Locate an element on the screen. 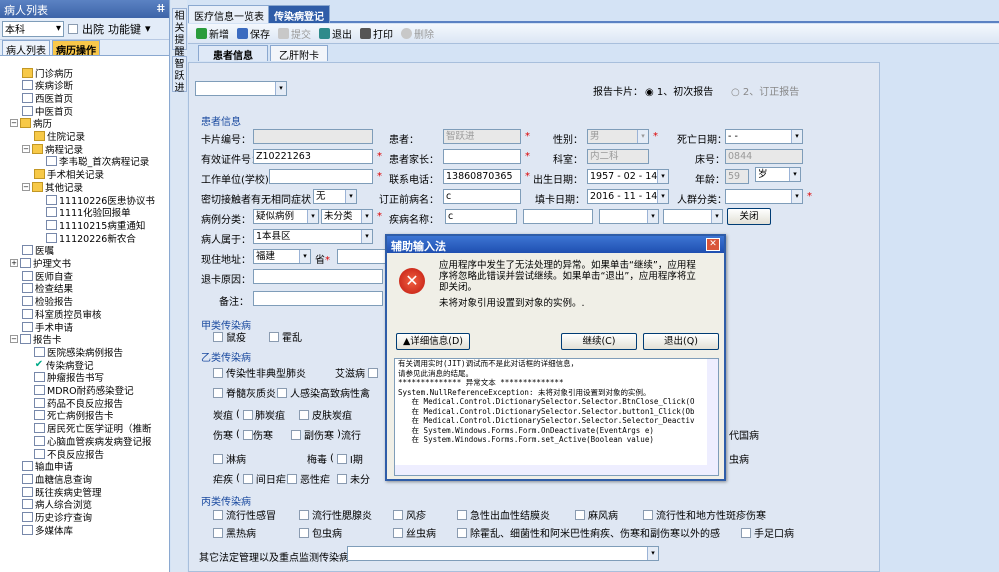 The width and height of the screenshot is (999, 572). checkbox-falciparum: 恶性疟 is located at coordinates (308, 478).